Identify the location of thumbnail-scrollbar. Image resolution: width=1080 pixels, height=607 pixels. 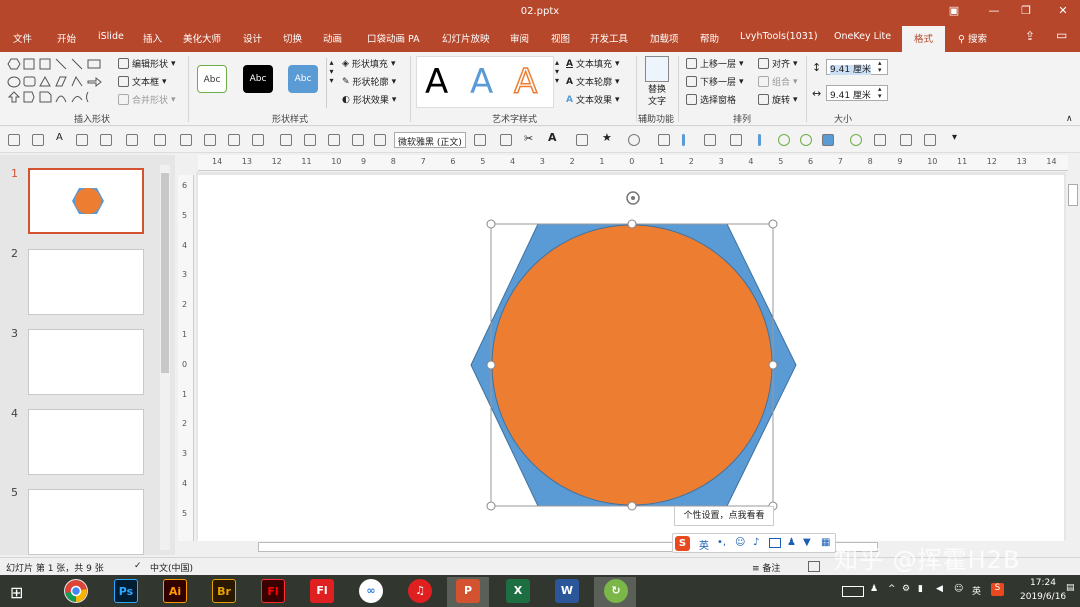
(165, 357).